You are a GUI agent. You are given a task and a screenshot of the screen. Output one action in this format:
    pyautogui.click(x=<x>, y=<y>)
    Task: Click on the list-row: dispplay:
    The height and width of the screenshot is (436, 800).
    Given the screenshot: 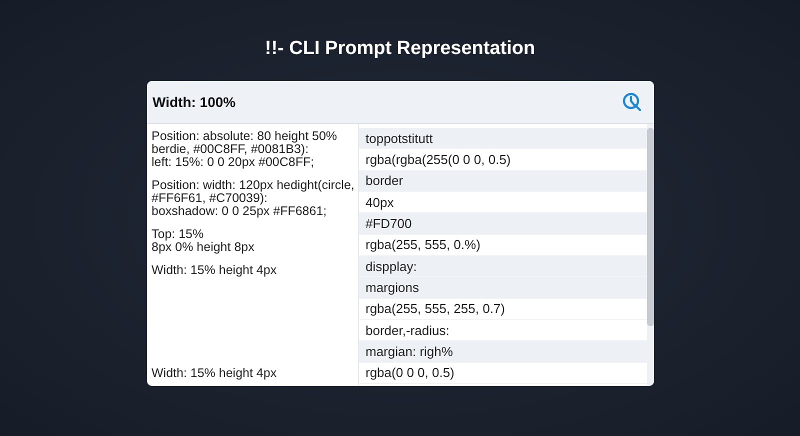 What is the action you would take?
    pyautogui.click(x=502, y=267)
    